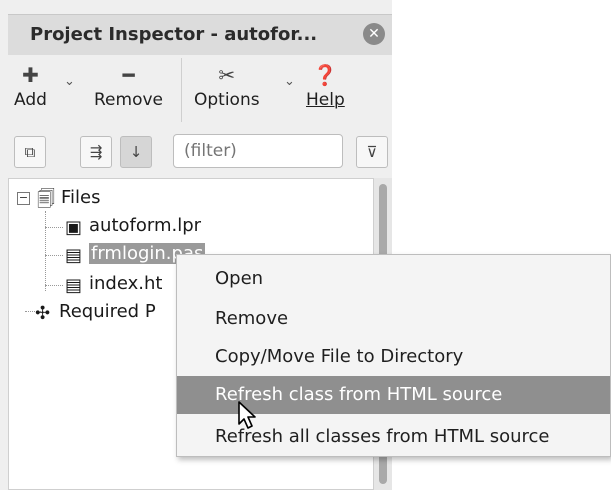 The width and height of the screenshot is (611, 490). I want to click on files-folder-icon: 🗐, so click(46, 199).